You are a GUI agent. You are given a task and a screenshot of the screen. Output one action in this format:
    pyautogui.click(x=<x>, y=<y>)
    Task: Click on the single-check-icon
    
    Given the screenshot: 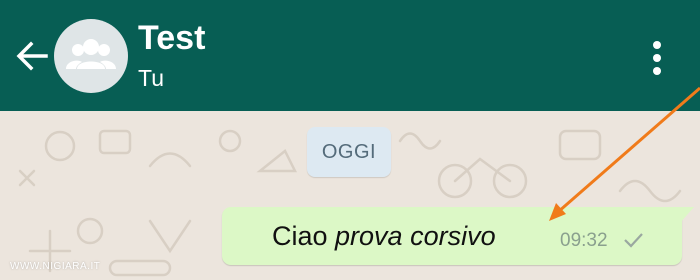 What is the action you would take?
    pyautogui.click(x=633, y=240)
    